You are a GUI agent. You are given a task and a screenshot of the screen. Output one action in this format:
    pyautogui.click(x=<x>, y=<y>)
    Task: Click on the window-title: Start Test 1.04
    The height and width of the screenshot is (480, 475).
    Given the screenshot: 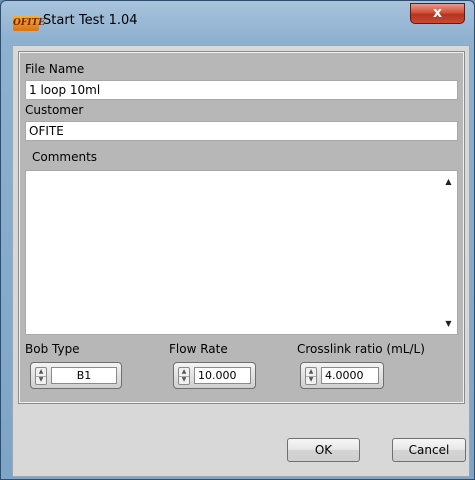 What is the action you would take?
    pyautogui.click(x=90, y=20)
    